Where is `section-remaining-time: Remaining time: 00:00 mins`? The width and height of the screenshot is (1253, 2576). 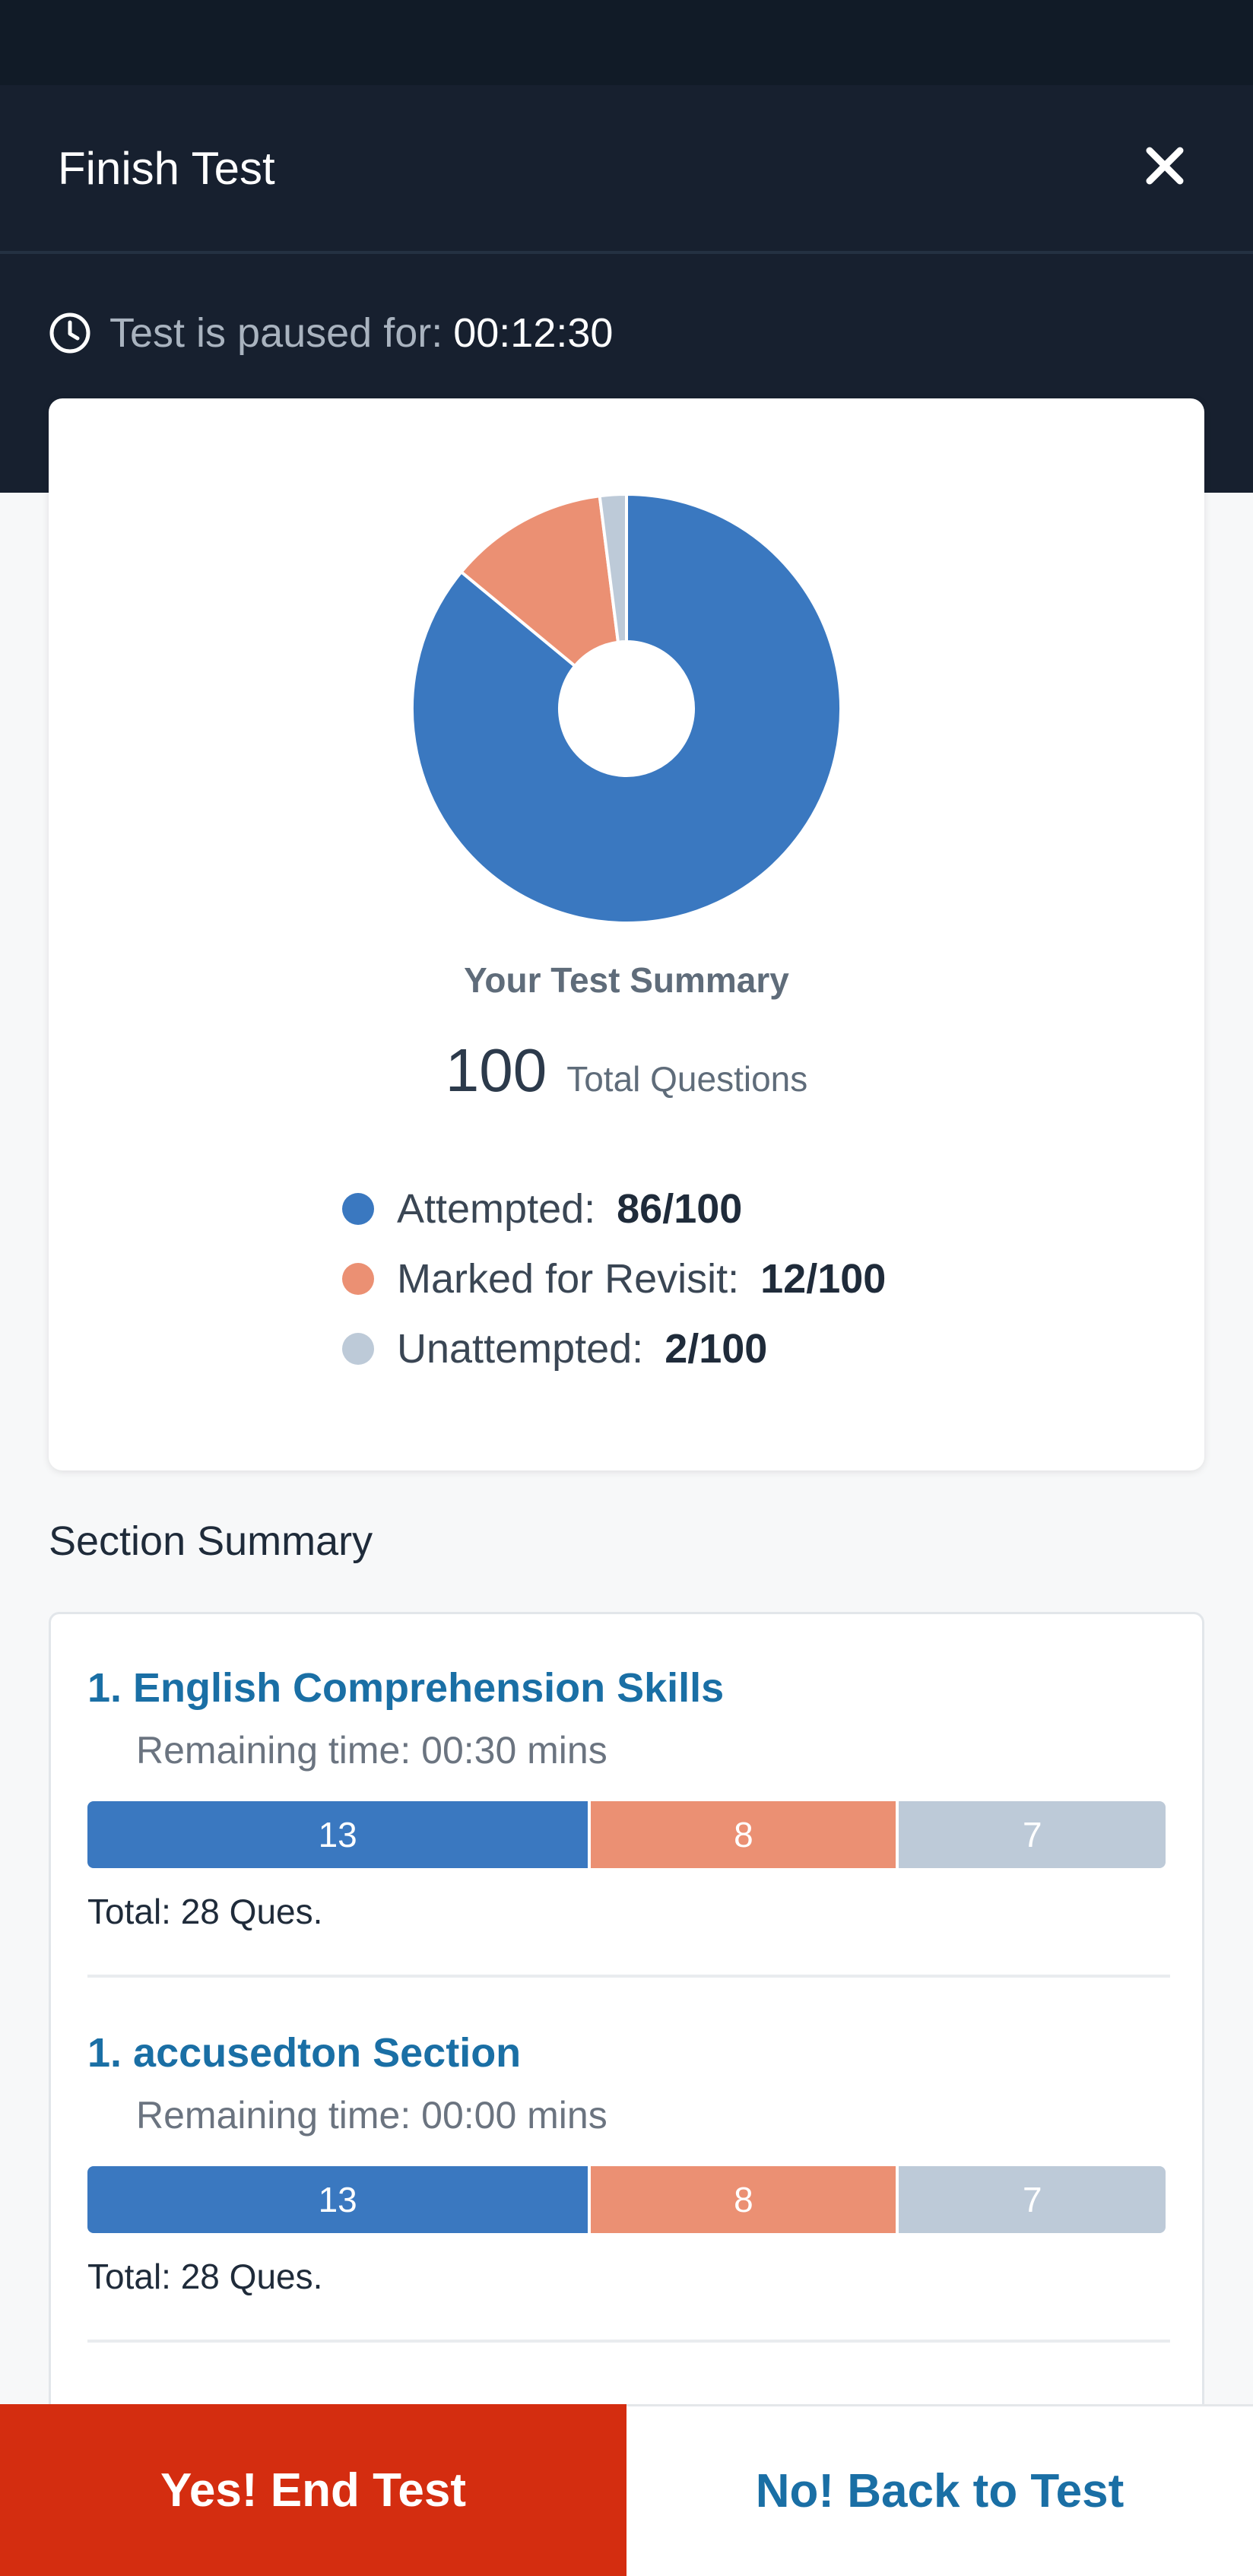 section-remaining-time: Remaining time: 00:00 mins is located at coordinates (371, 2115).